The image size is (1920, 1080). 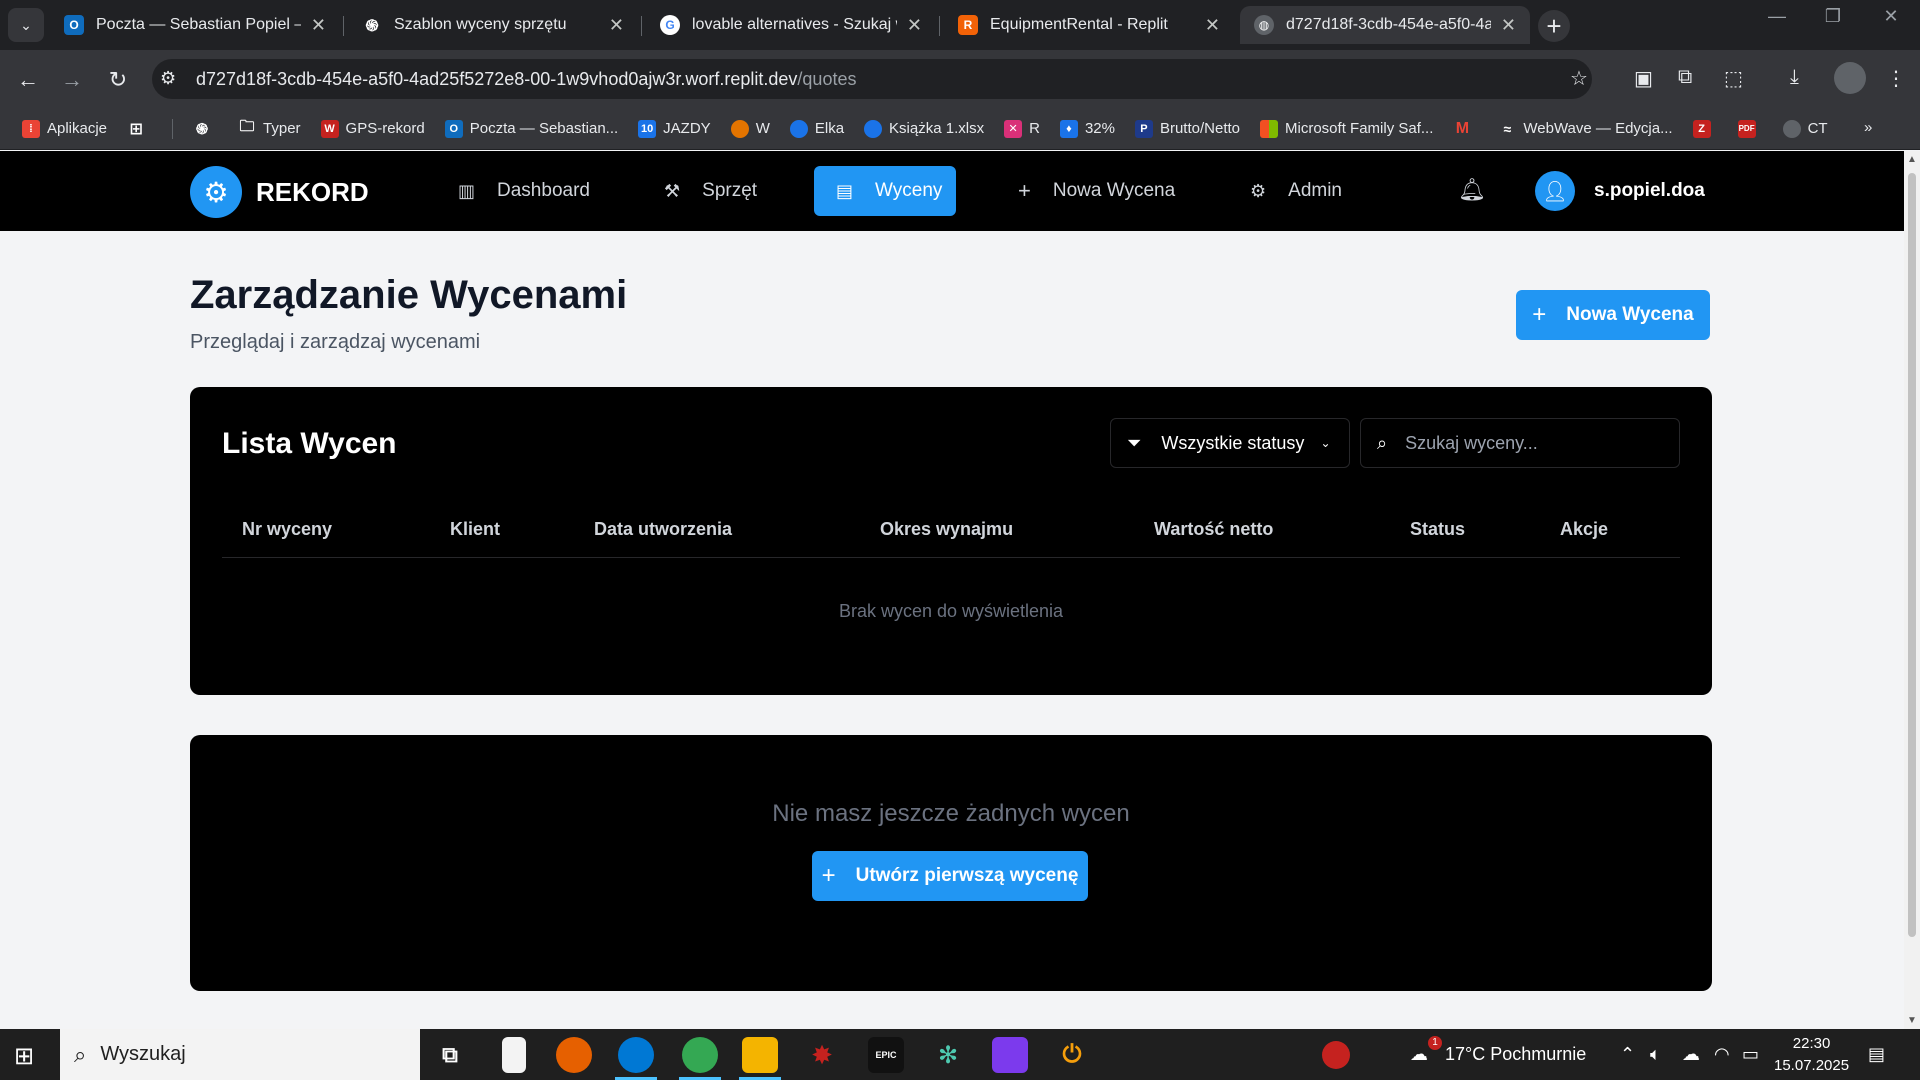 I want to click on browser-tab-4: R EquipmentRental - Replit ✕, so click(x=1089, y=25).